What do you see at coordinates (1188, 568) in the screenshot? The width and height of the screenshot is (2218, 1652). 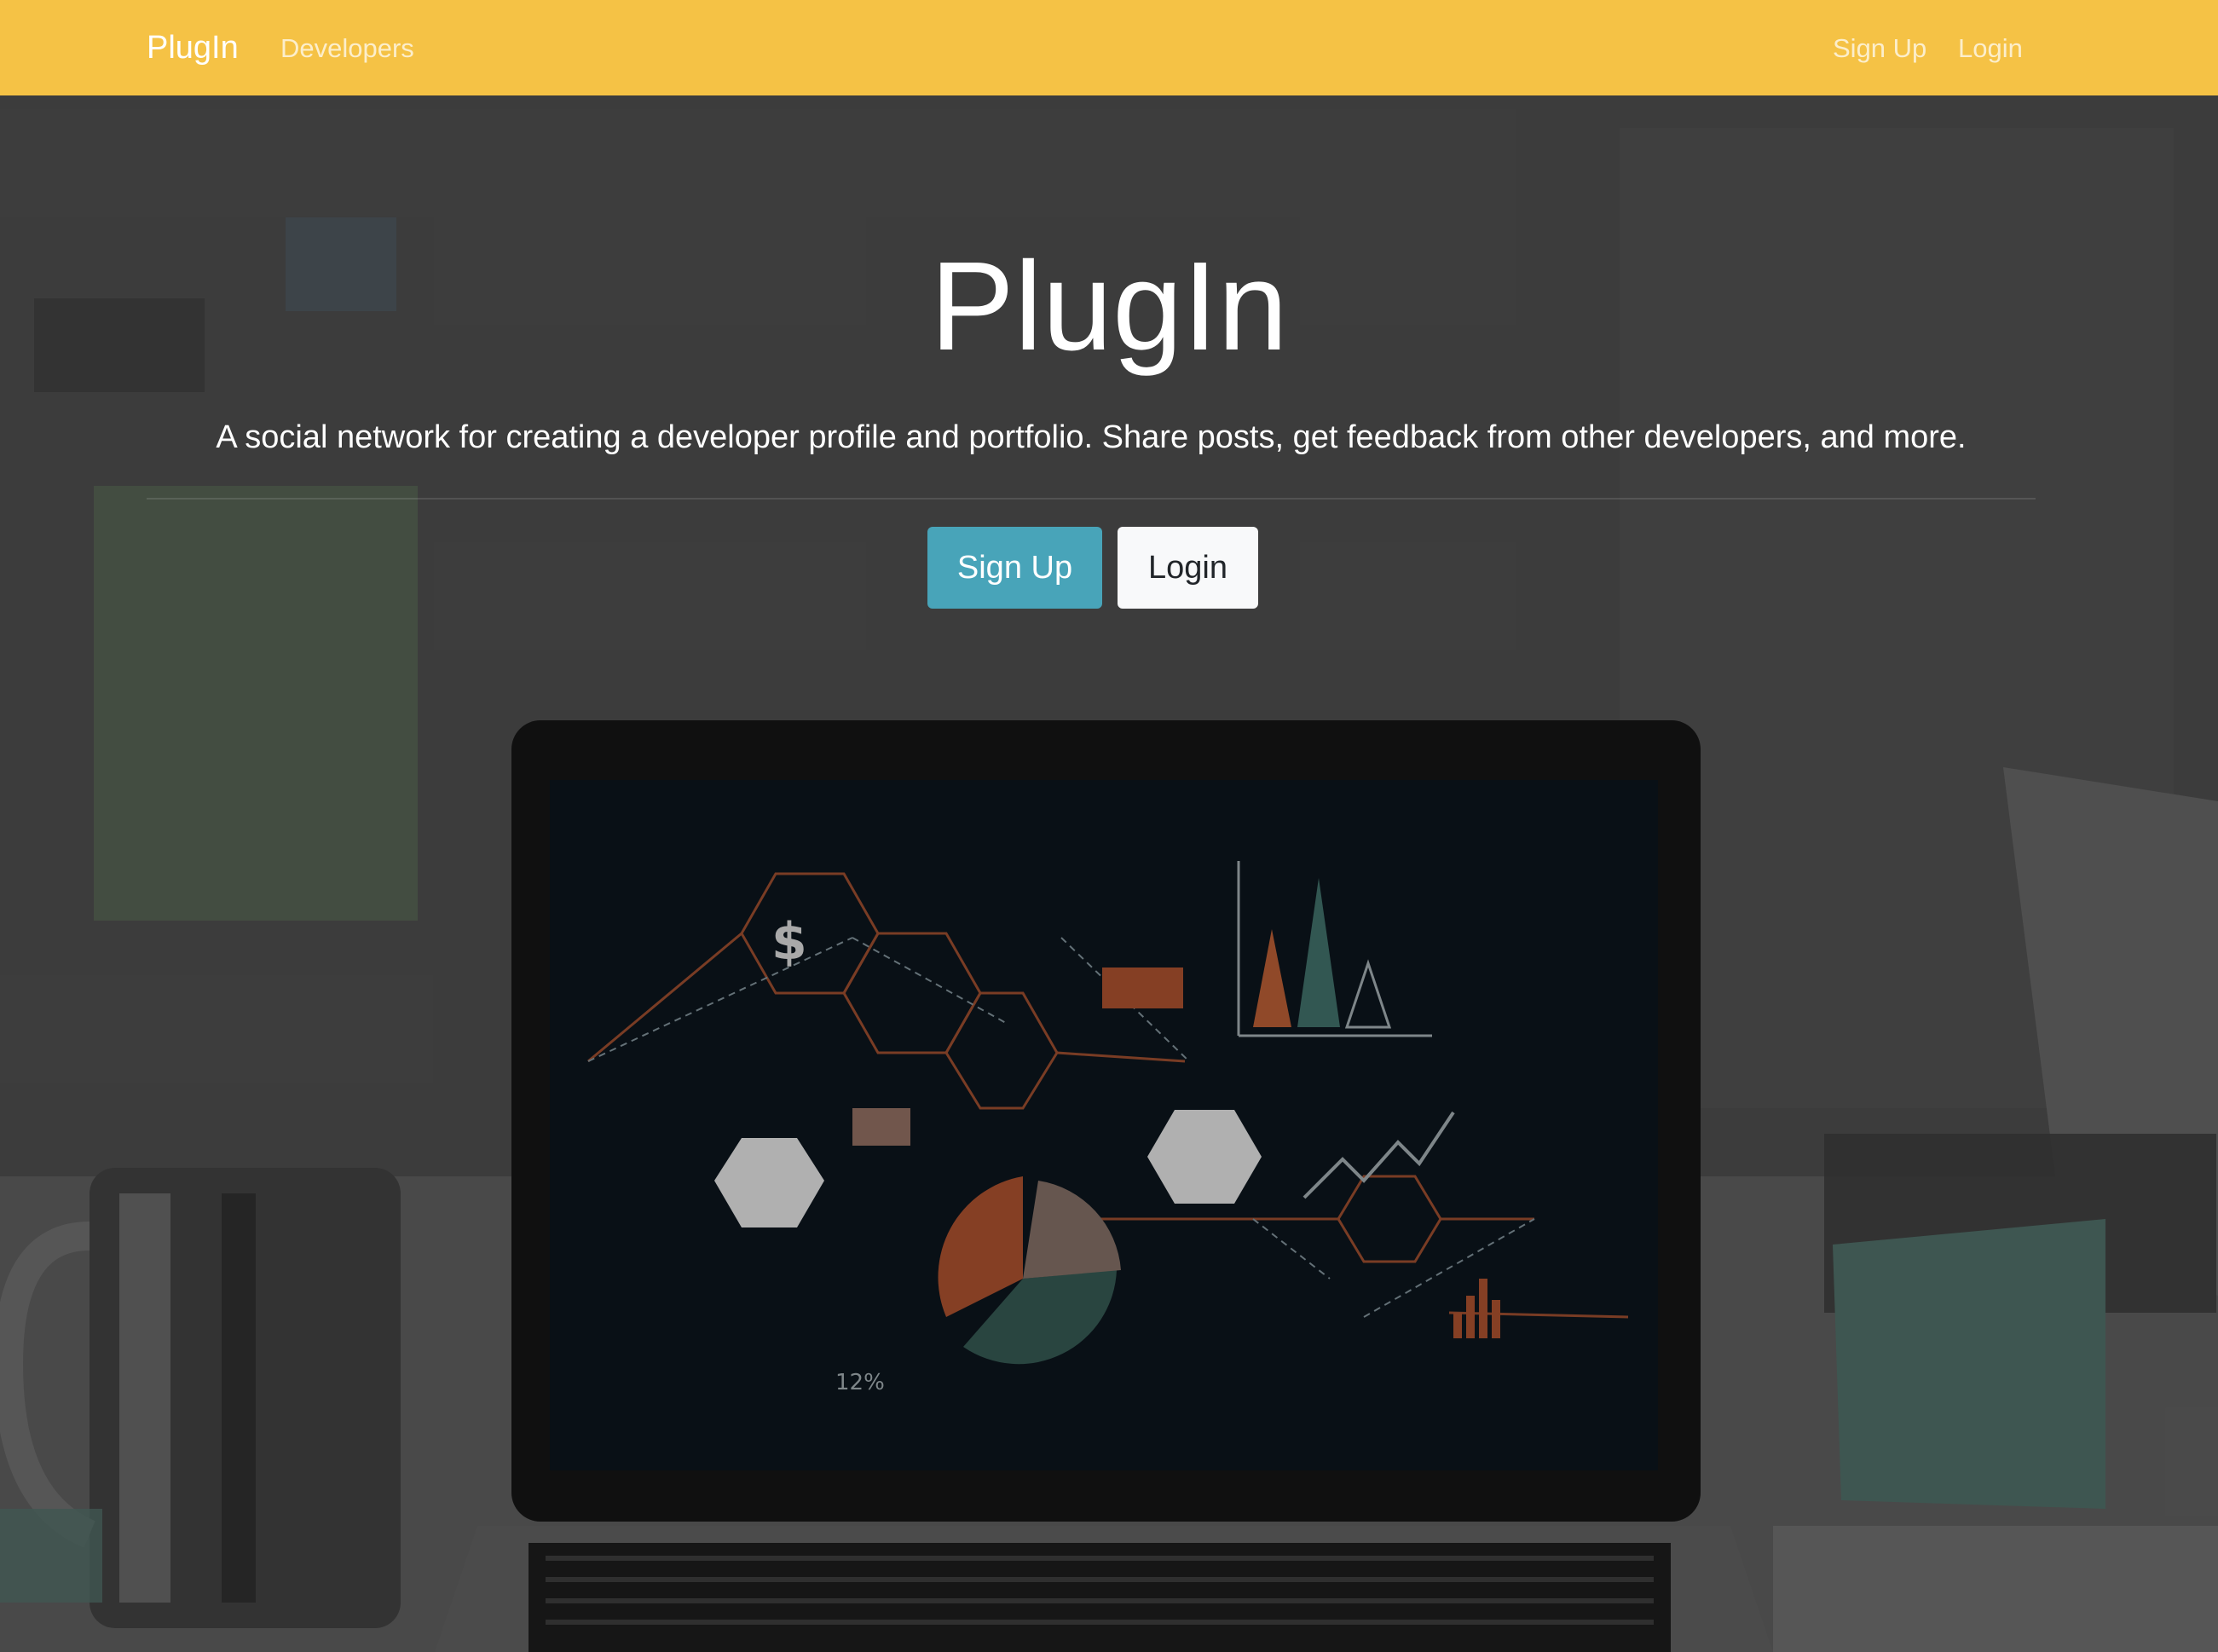 I see `login-button: Login` at bounding box center [1188, 568].